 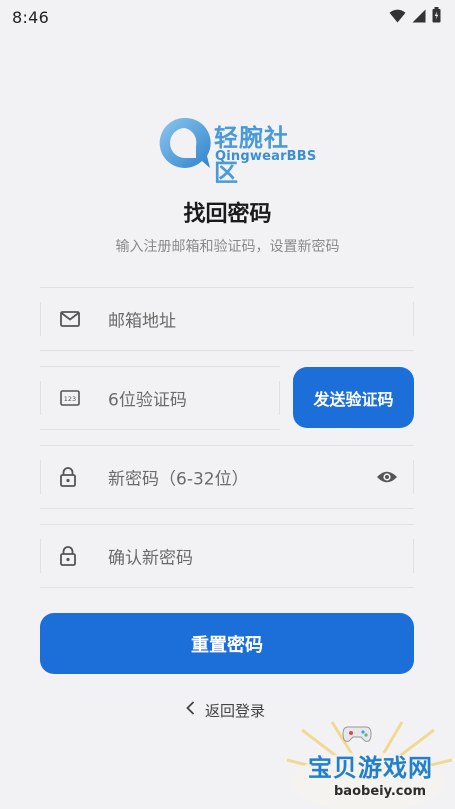 What do you see at coordinates (357, 734) in the screenshot?
I see `gamepad-icon` at bounding box center [357, 734].